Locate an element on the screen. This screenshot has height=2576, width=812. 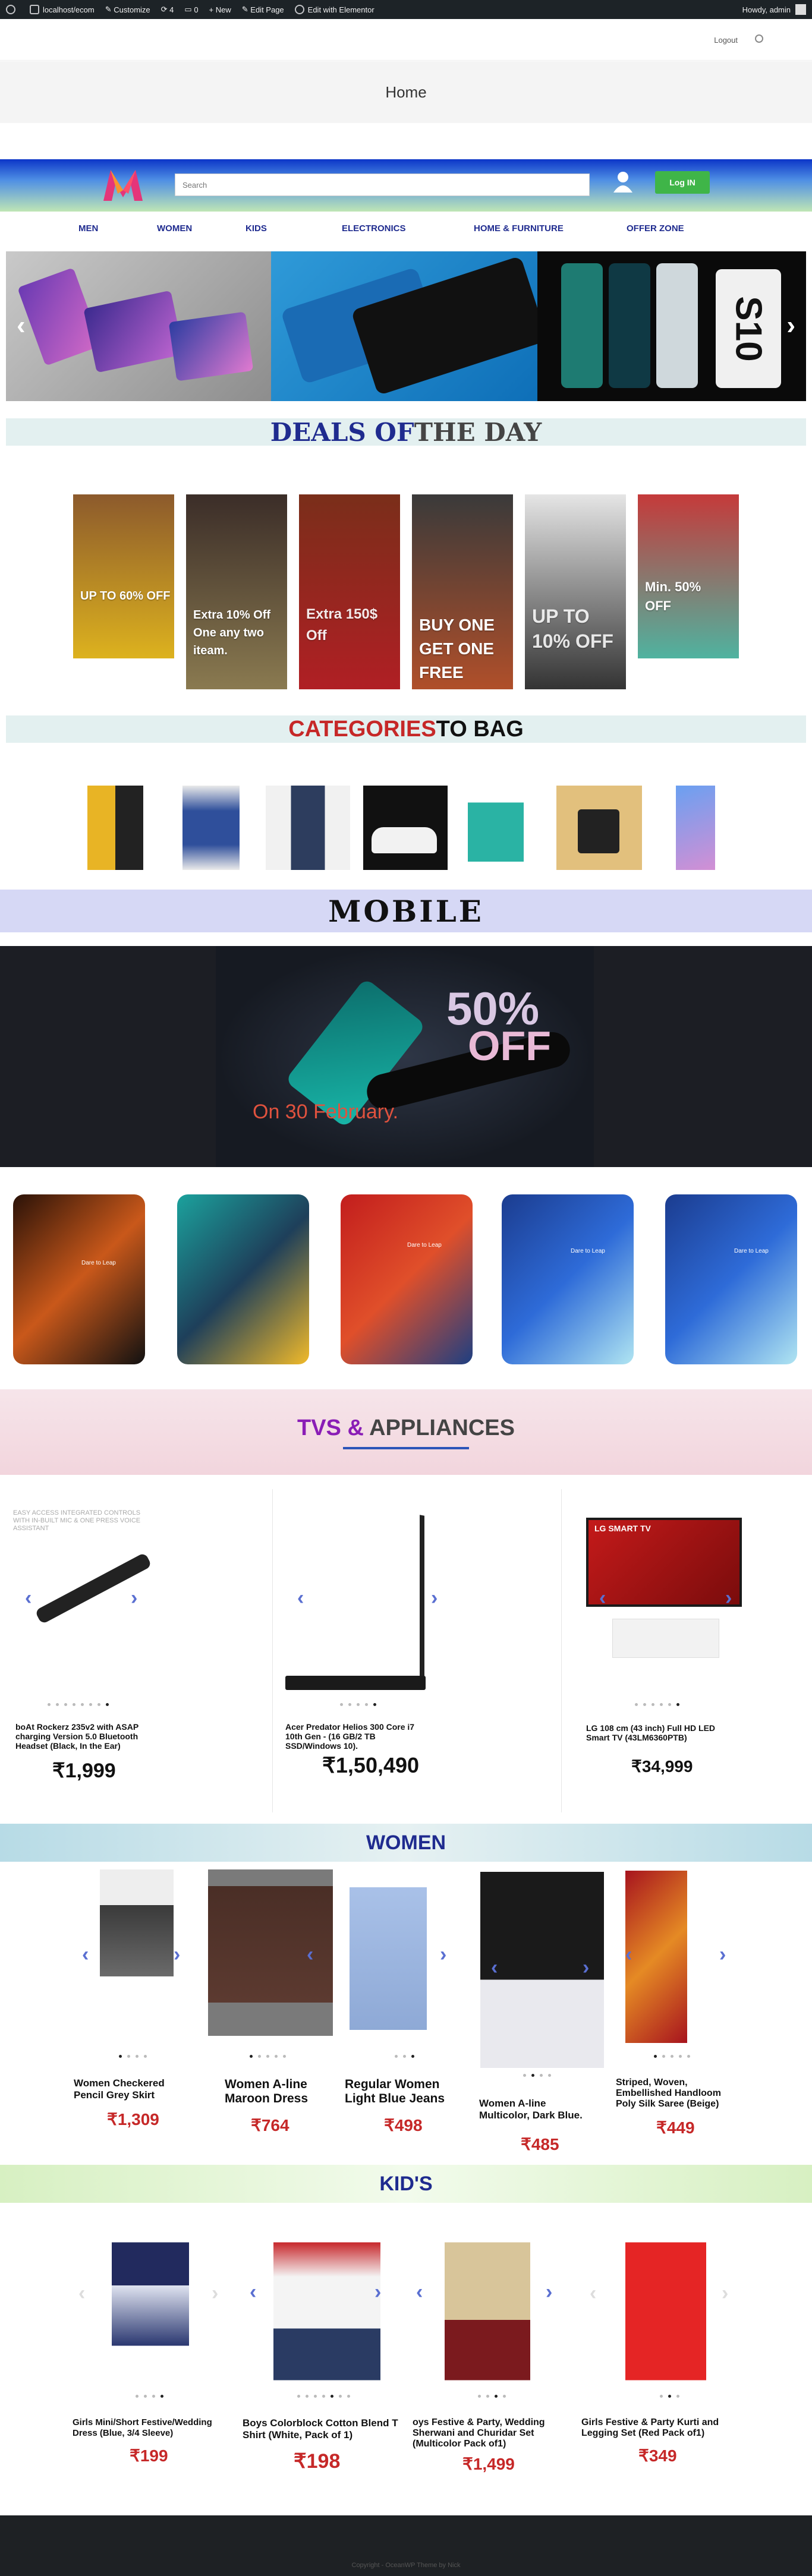
deal-card: Extra 10% Off One any two iteam. is located at coordinates (236, 592).